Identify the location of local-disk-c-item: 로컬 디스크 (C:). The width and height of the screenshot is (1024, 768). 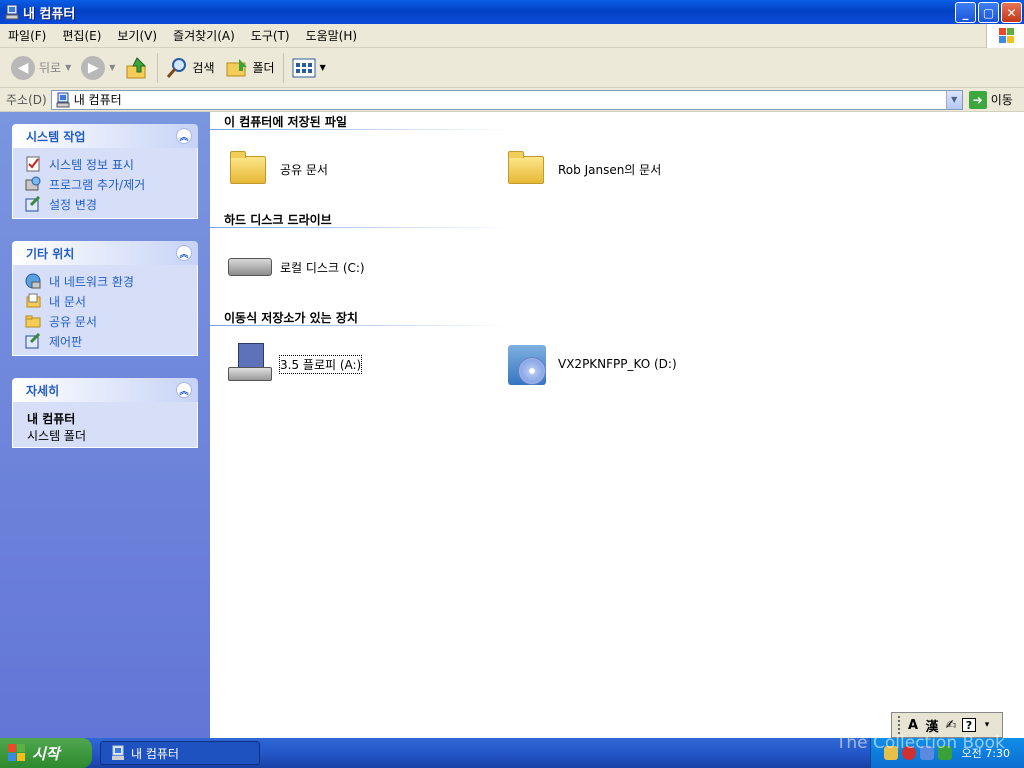
(295, 267).